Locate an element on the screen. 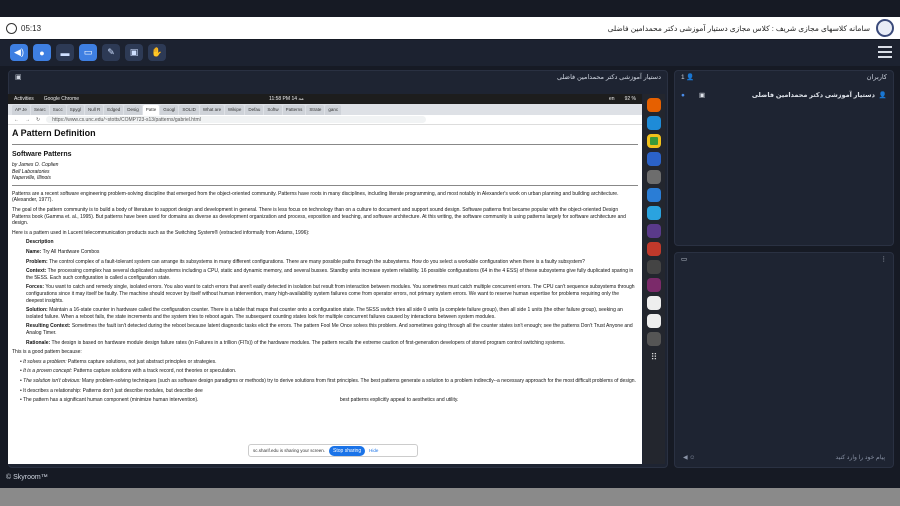 The height and width of the screenshot is (506, 900). lock-icon: ▣ is located at coordinates (134, 52).